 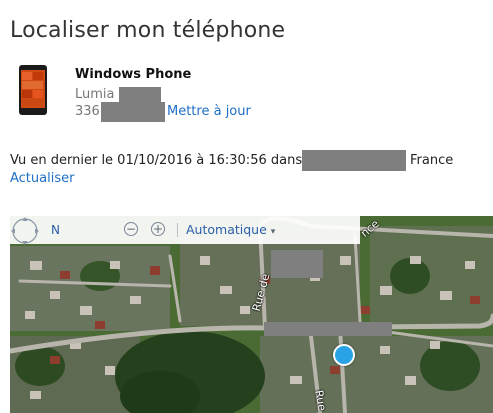 I want to click on update-link: Mettre à jour, so click(x=209, y=111).